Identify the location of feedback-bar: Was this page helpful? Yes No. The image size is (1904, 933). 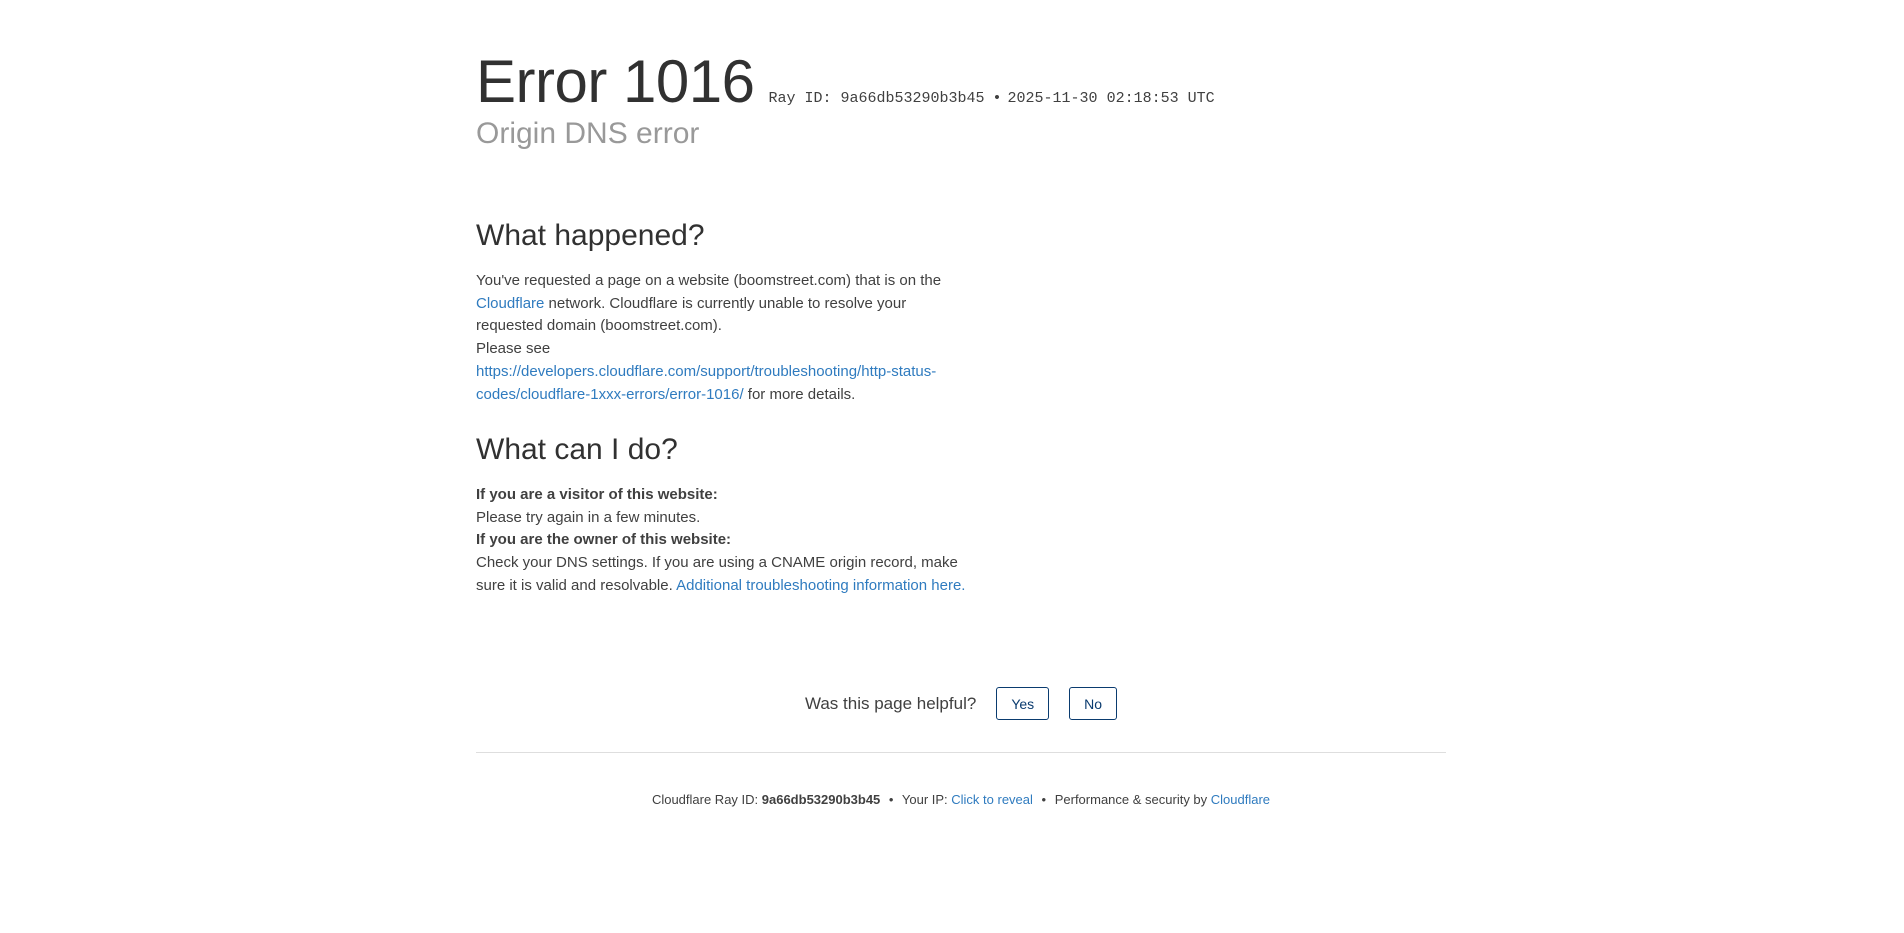
(961, 703).